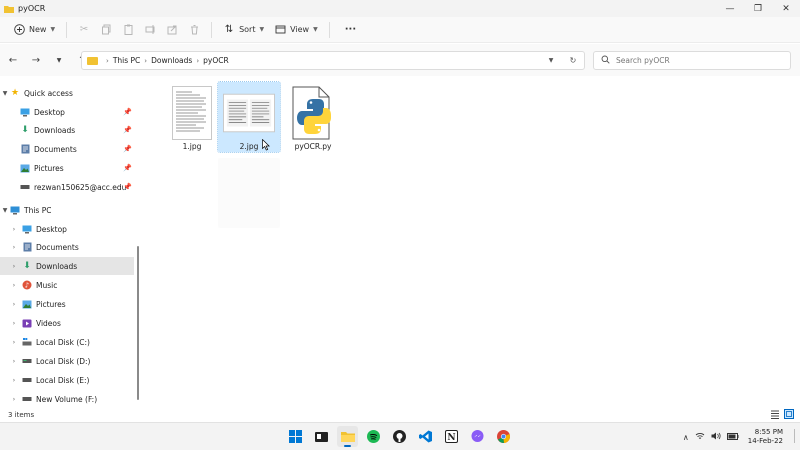 The height and width of the screenshot is (450, 800). I want to click on new-button: New ▼, so click(34, 30).